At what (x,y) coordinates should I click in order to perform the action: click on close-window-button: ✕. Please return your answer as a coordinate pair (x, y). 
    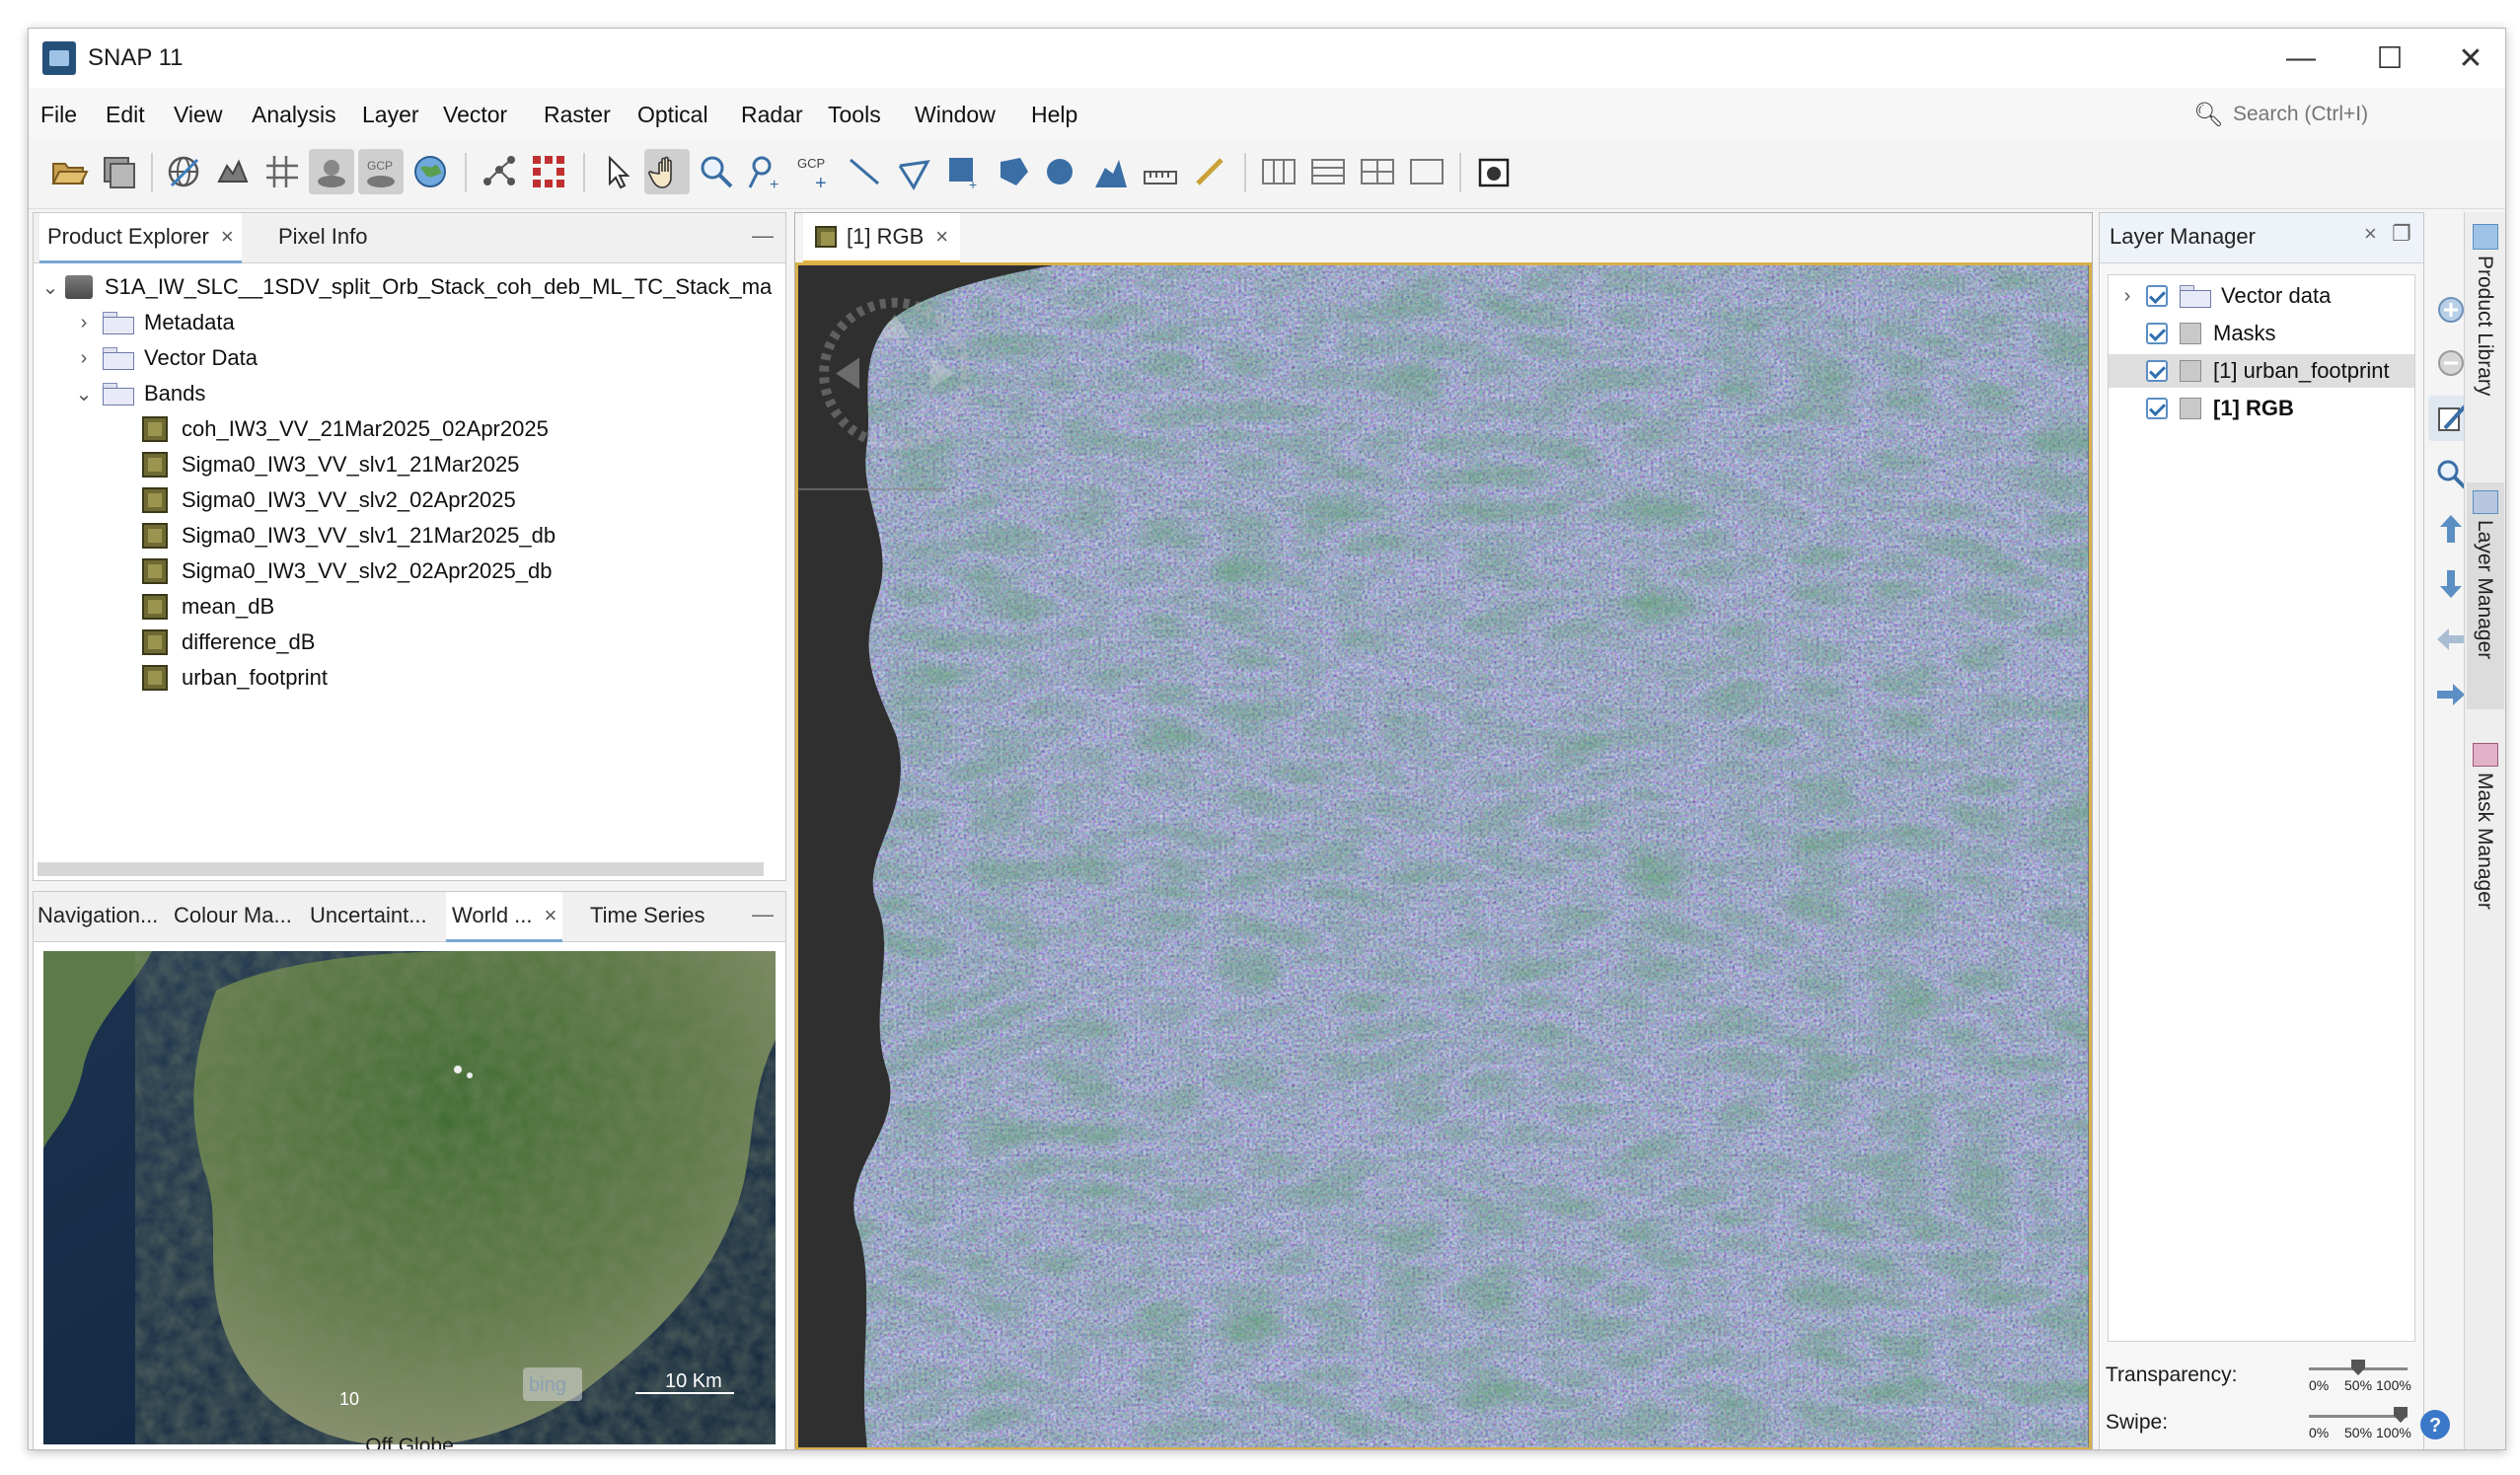
    Looking at the image, I should click on (2470, 59).